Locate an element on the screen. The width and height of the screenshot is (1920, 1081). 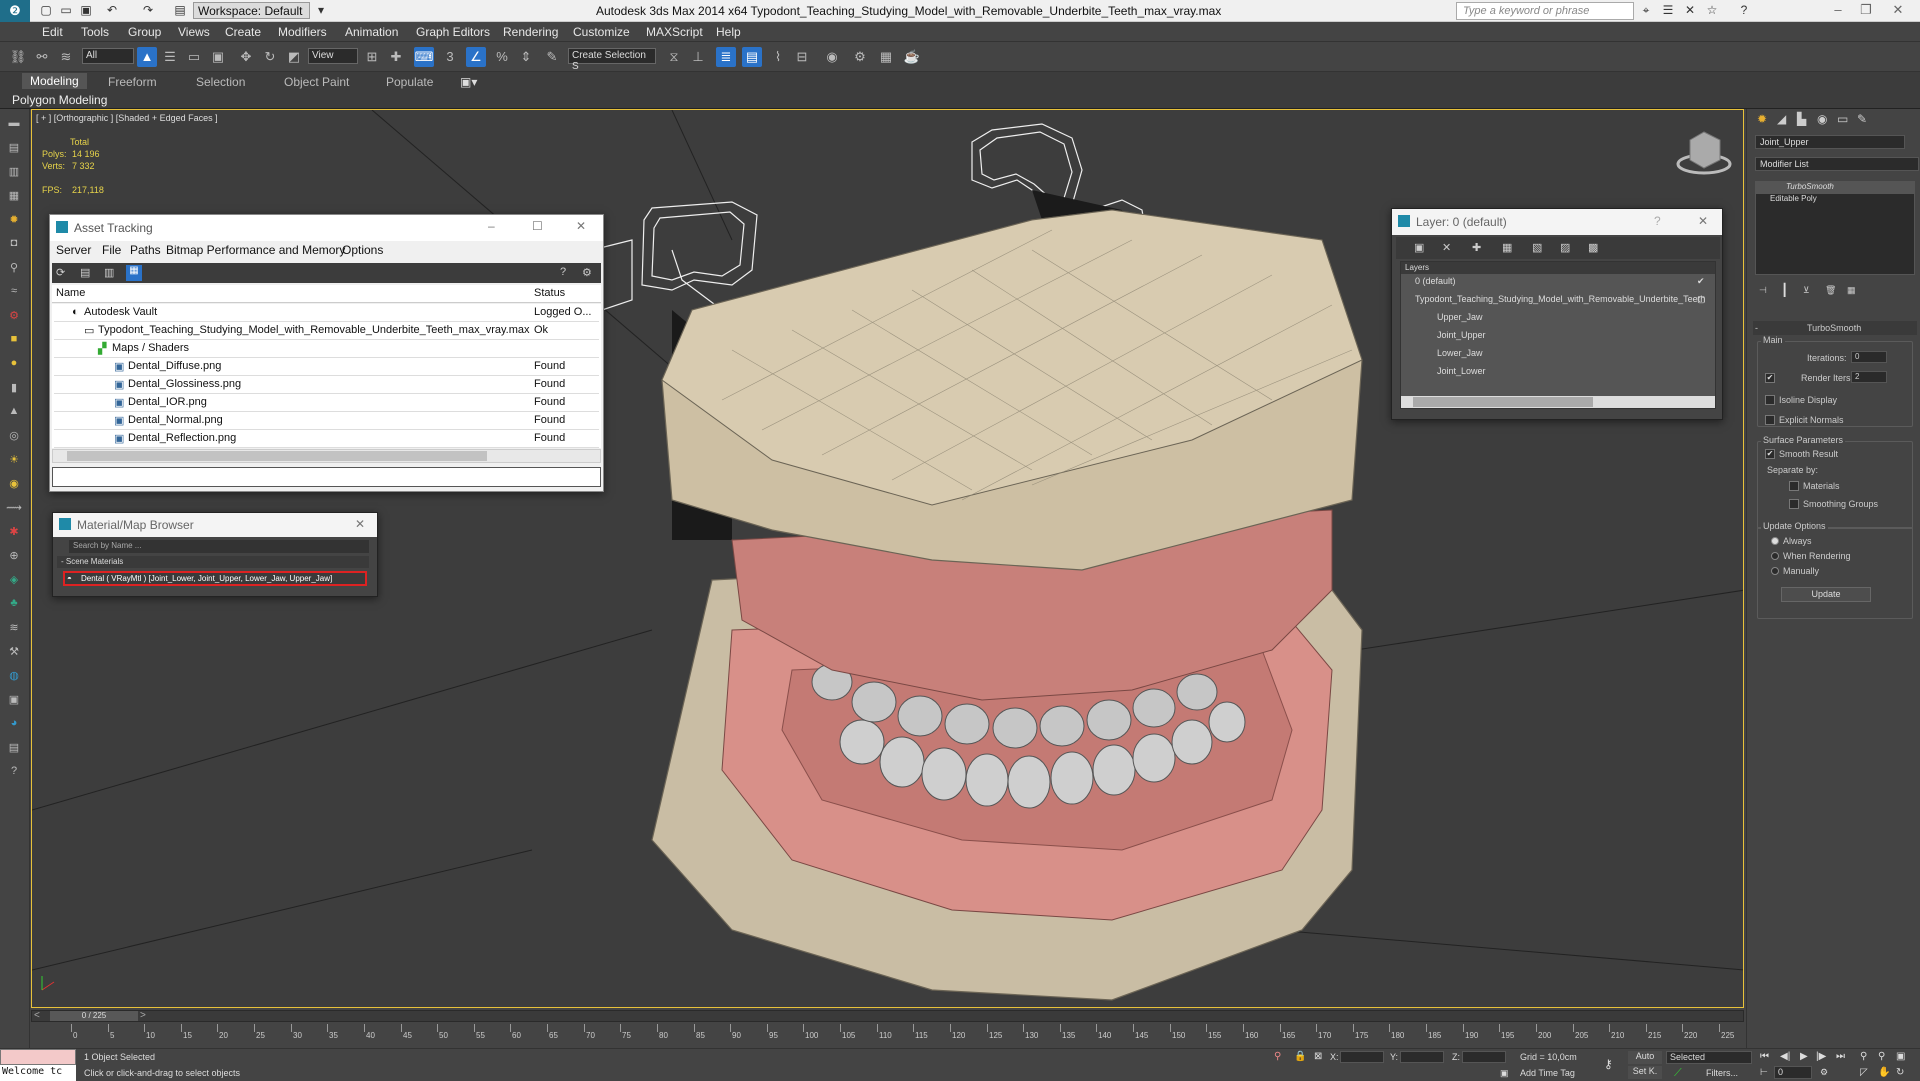
z-coordinate-field is located at coordinates (1484, 1057).